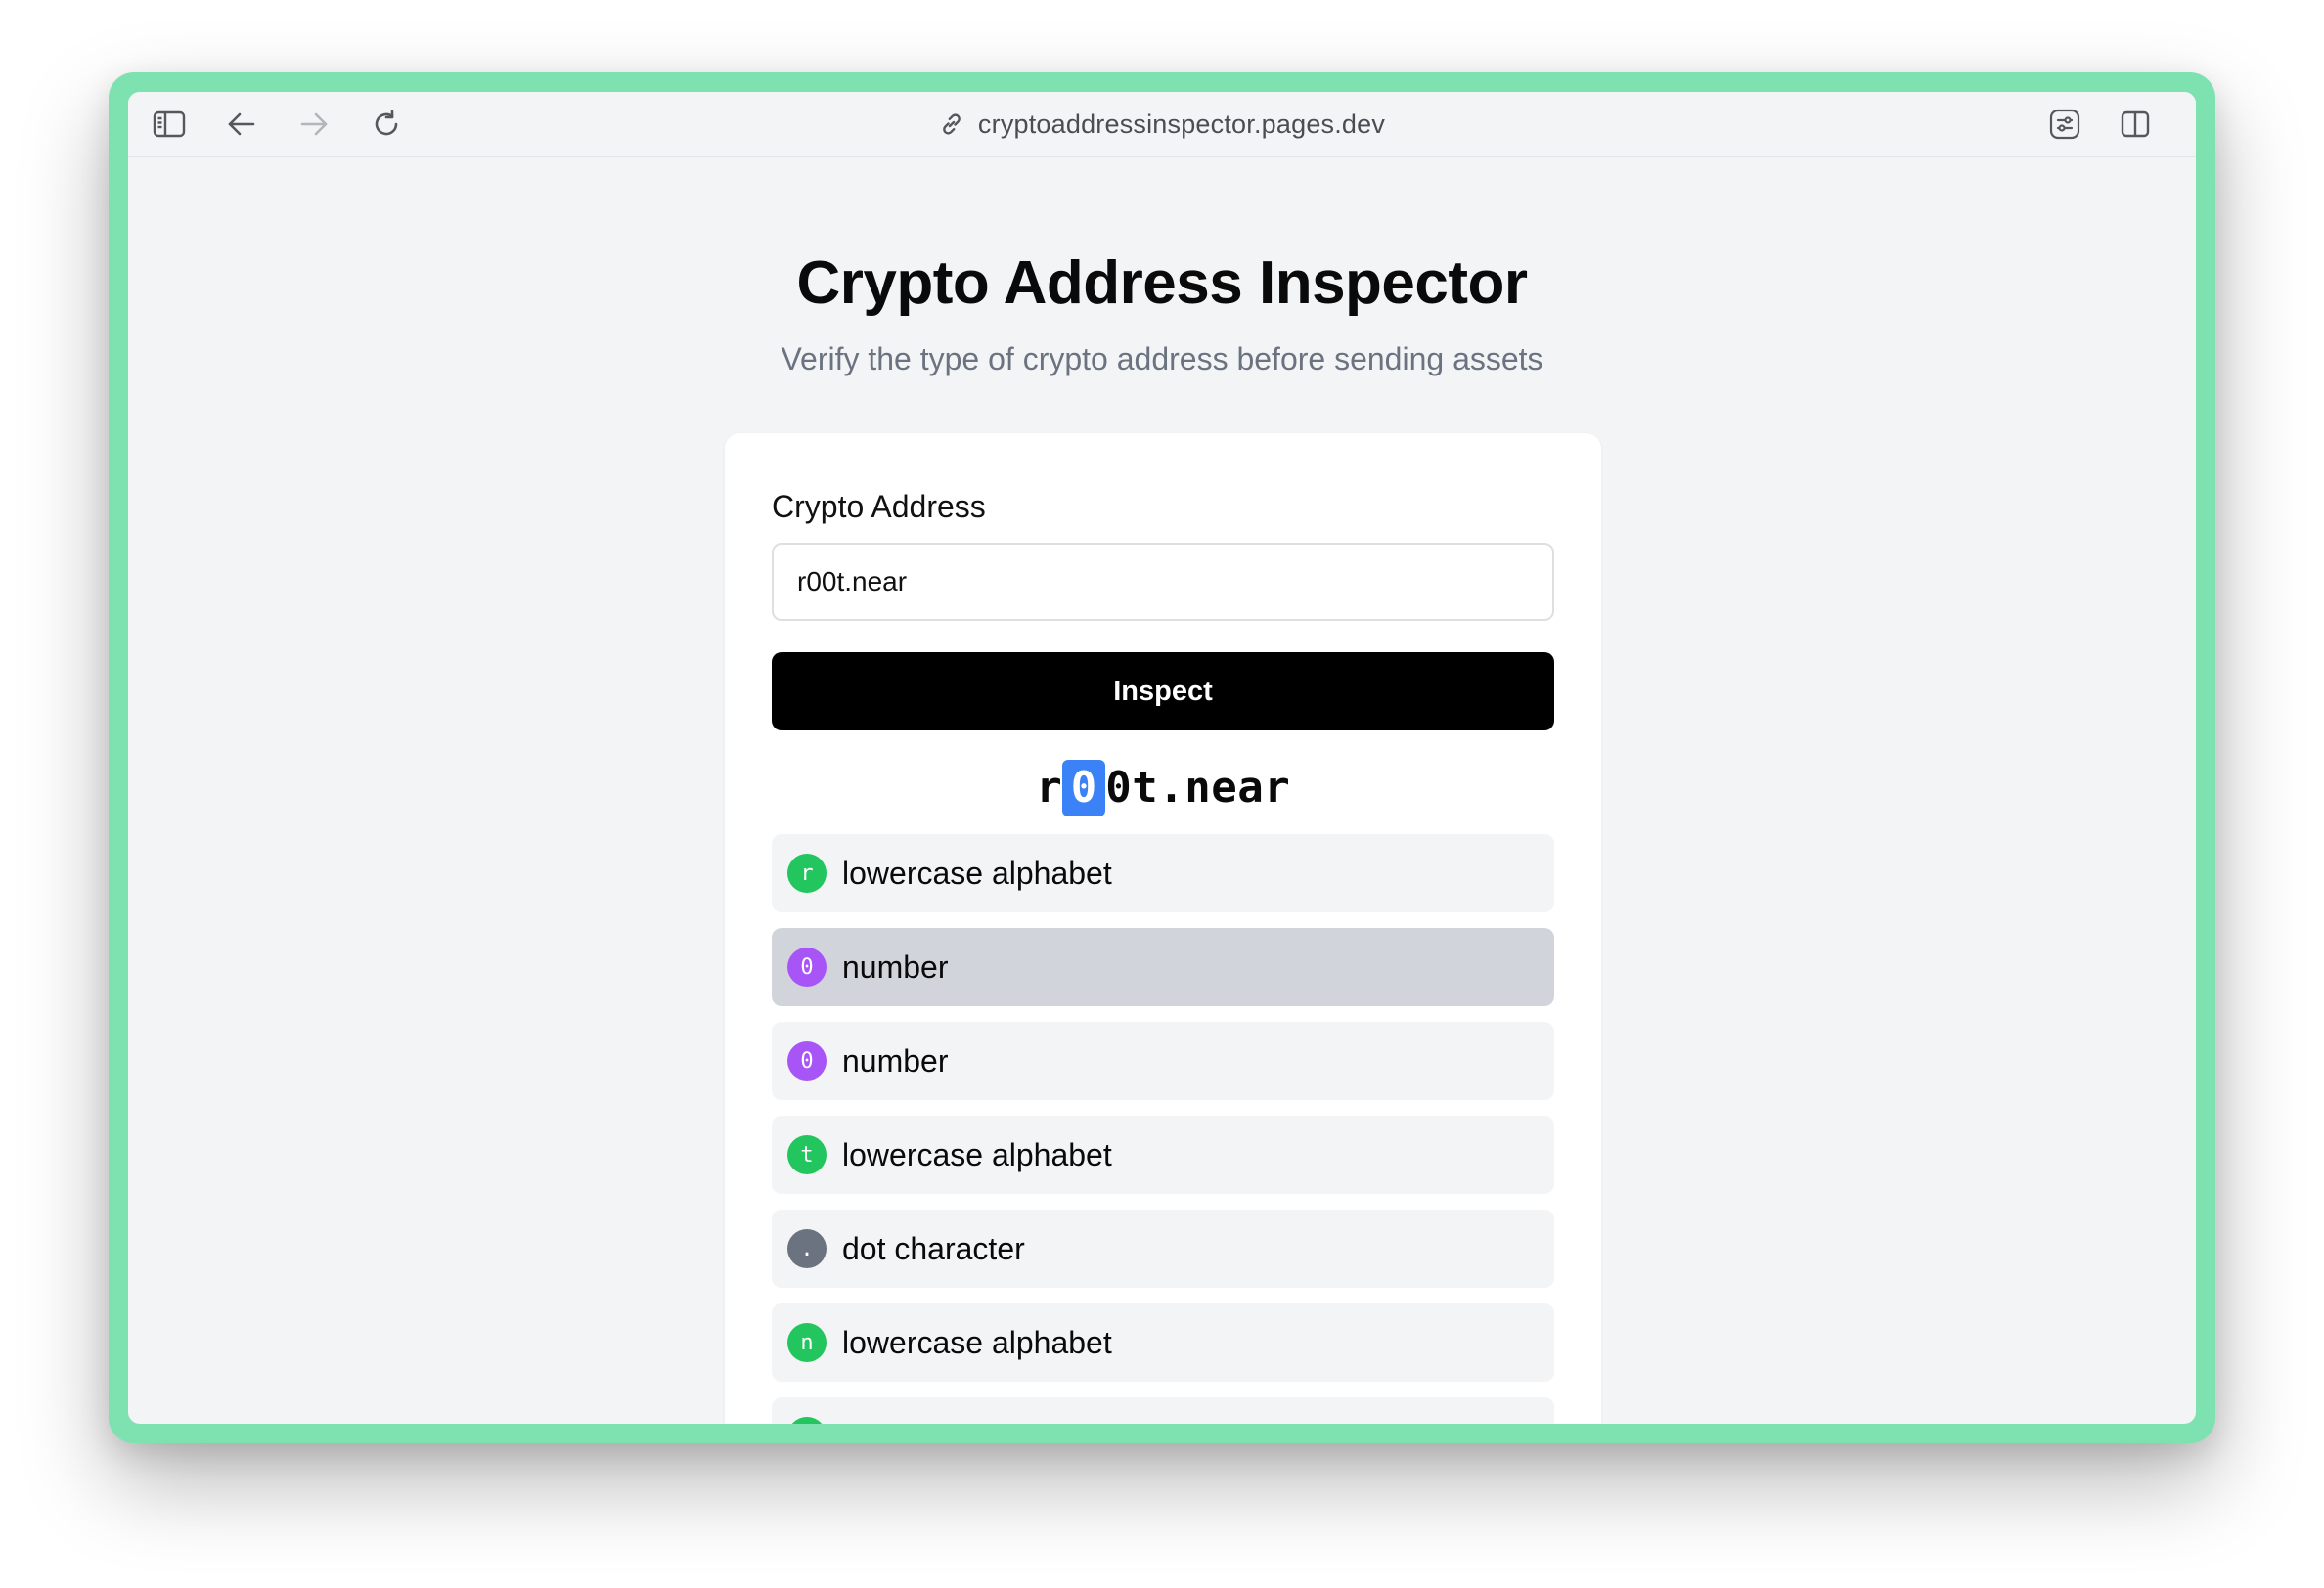 This screenshot has height=1588, width=2324. I want to click on url-text: cryptoaddressinspector.pages.dev, so click(1181, 125).